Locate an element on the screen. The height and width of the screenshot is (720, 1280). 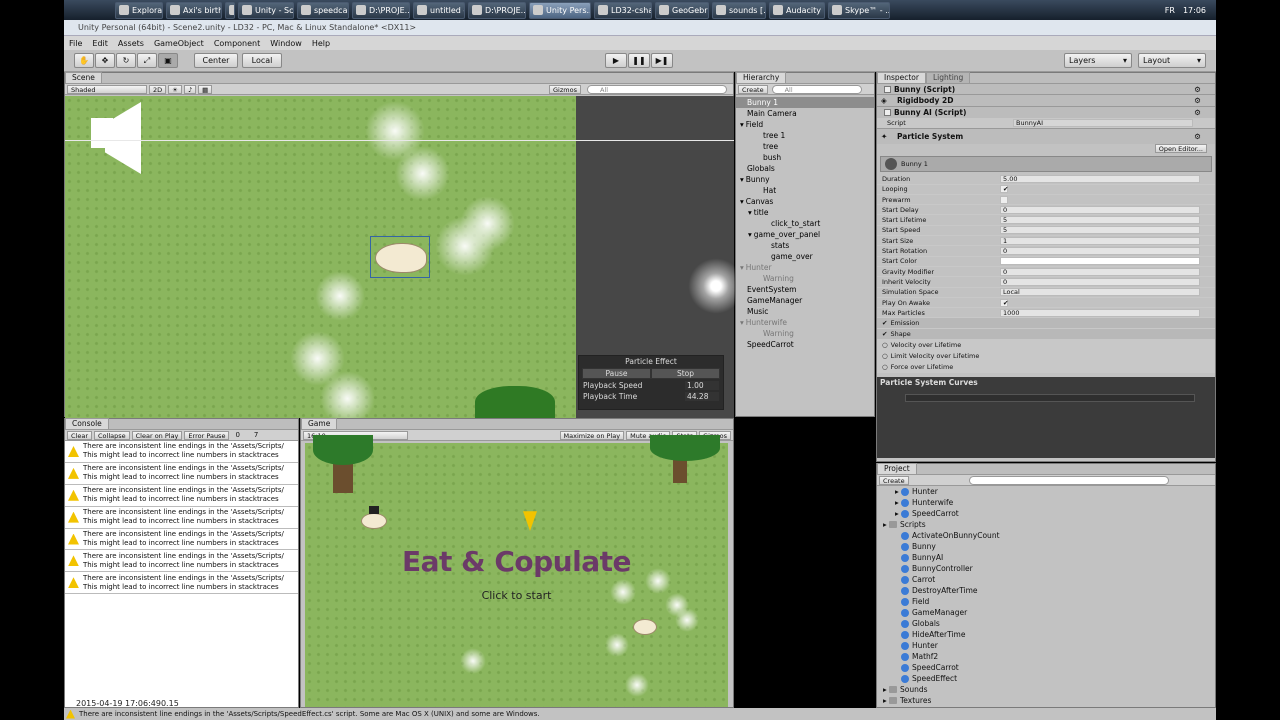
project-item: ▸ Textures is located at coordinates (1046, 700).